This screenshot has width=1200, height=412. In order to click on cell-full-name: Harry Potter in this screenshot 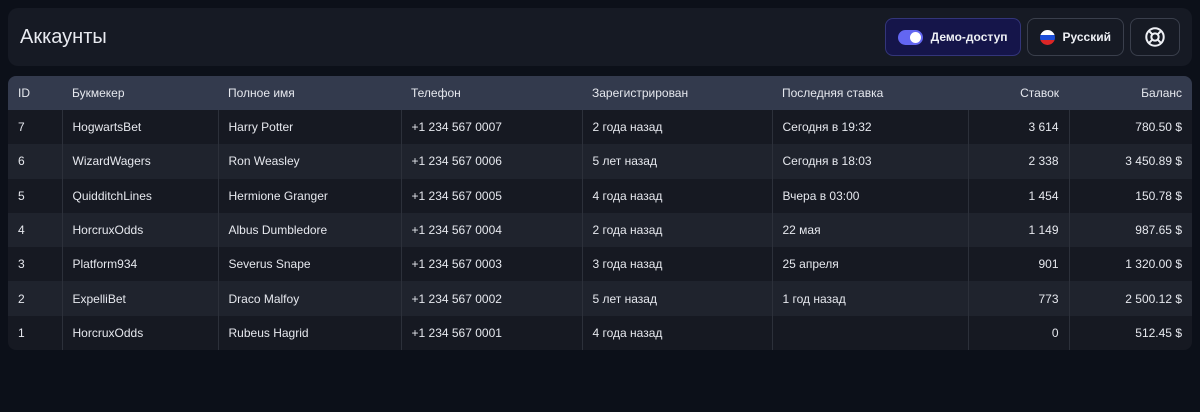, I will do `click(309, 127)`.